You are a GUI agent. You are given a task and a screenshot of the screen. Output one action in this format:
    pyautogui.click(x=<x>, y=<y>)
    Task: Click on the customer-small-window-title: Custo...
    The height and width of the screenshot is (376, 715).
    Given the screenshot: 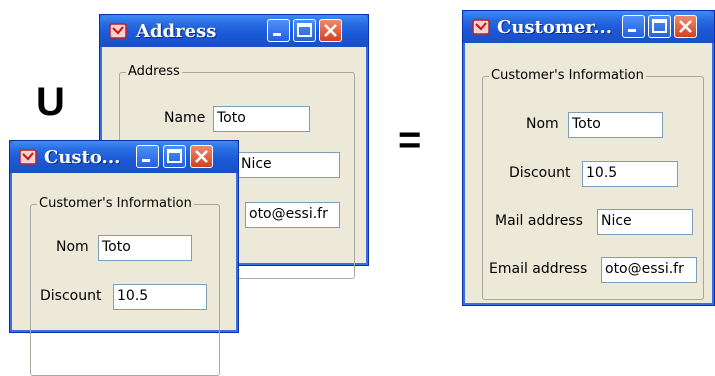 What is the action you would take?
    pyautogui.click(x=82, y=157)
    